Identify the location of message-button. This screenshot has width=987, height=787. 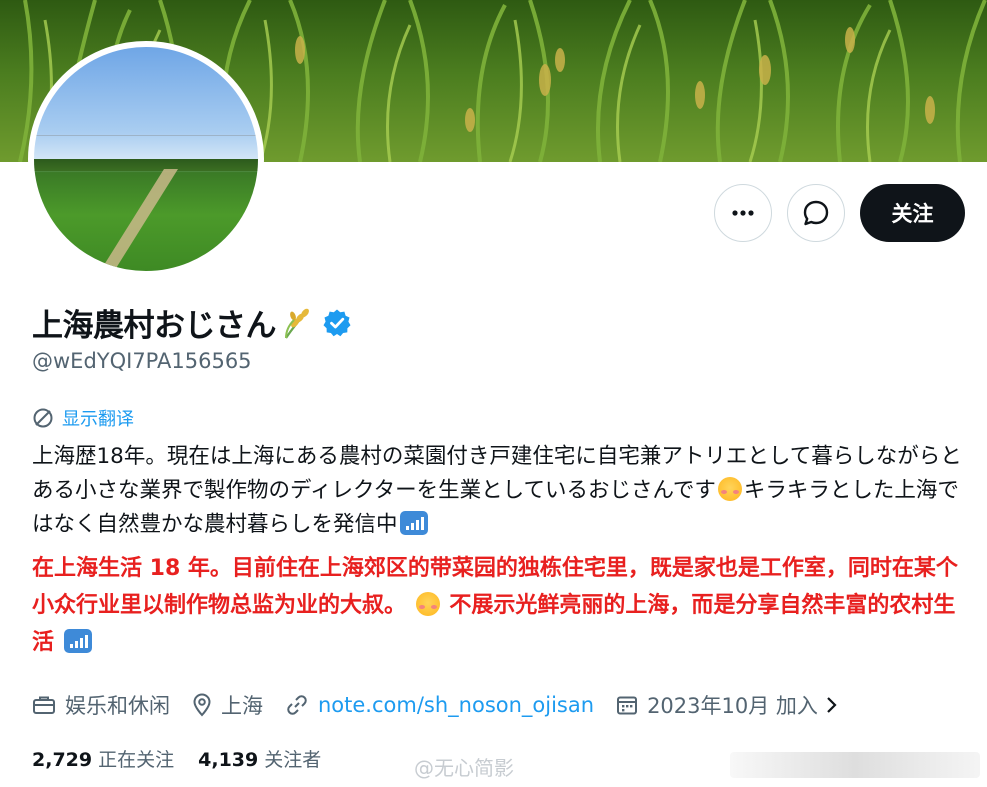
(816, 213).